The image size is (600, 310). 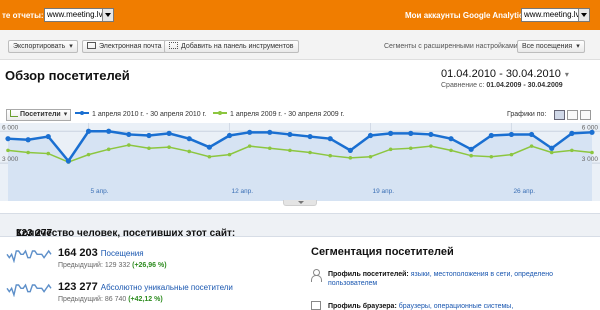 I want to click on x-tick-label: 12 апр., so click(x=243, y=191).